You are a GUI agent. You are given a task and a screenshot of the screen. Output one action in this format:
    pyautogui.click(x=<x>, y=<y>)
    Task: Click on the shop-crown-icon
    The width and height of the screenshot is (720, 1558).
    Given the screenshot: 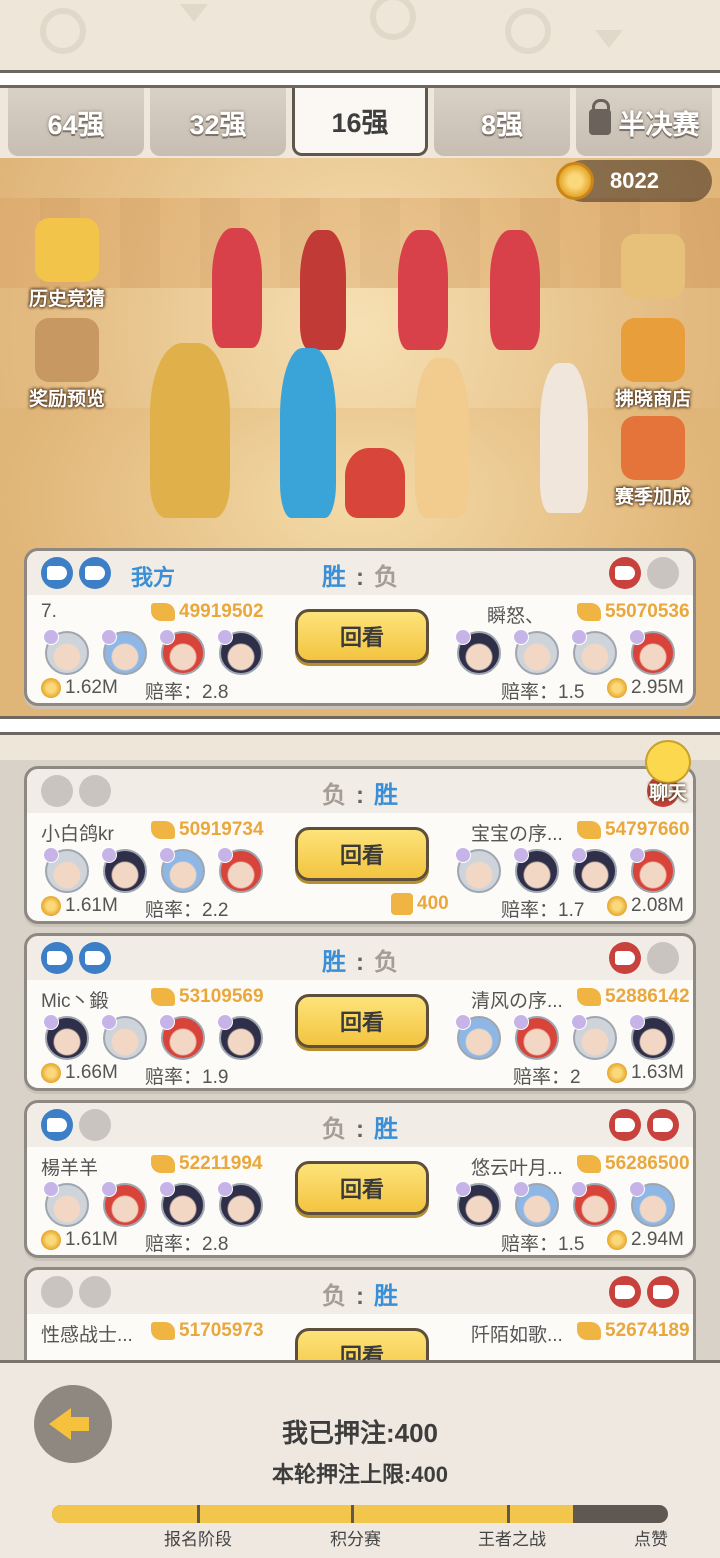 What is the action you would take?
    pyautogui.click(x=653, y=350)
    